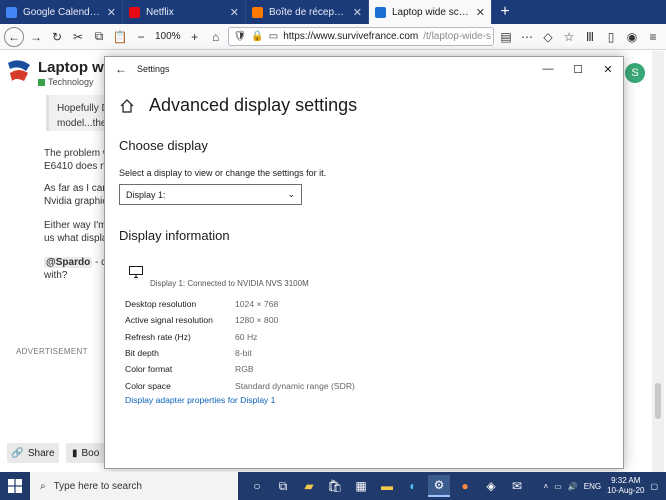  What do you see at coordinates (14, 36) in the screenshot?
I see `back-button: ←` at bounding box center [14, 36].